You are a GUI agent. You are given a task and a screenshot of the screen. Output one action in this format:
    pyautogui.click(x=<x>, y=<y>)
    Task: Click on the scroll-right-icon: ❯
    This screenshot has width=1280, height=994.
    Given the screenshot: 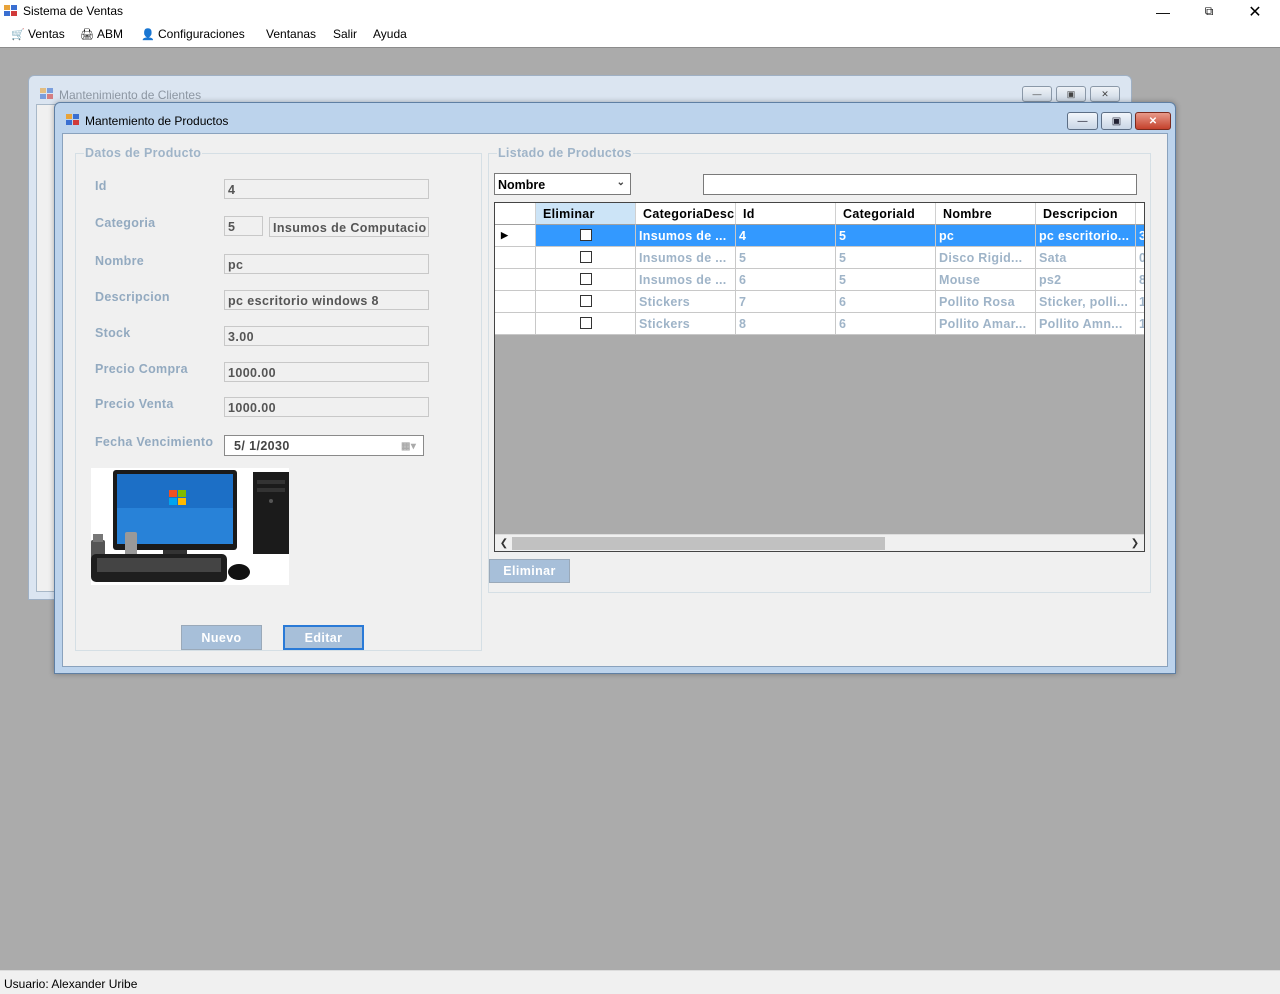 What is the action you would take?
    pyautogui.click(x=1135, y=543)
    